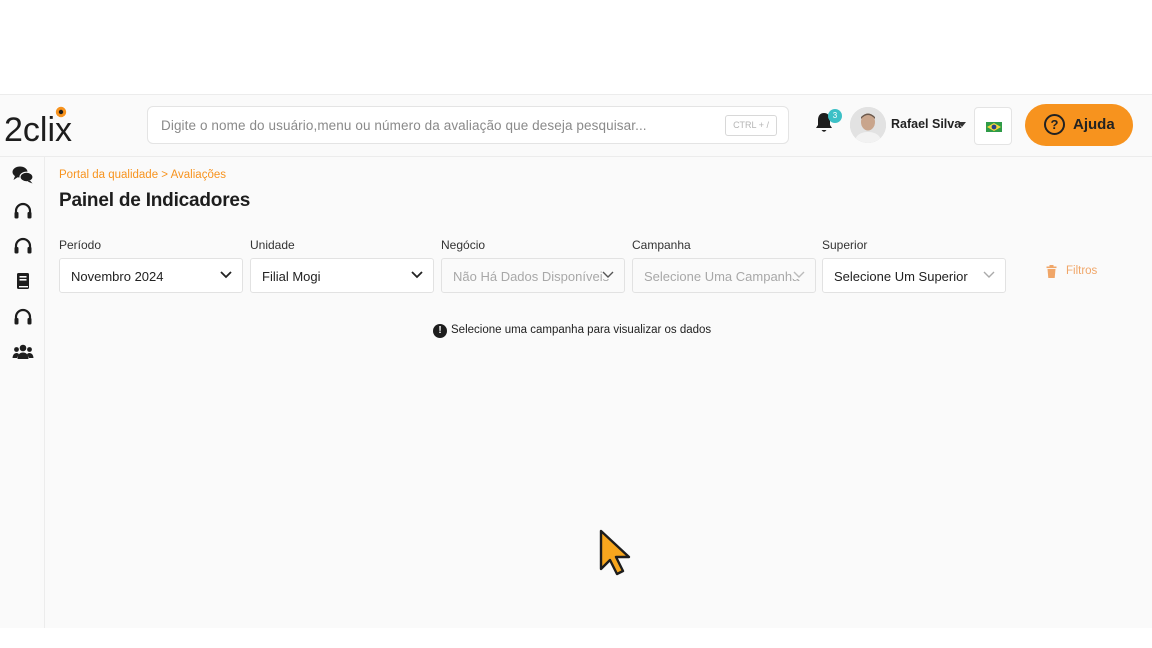 This screenshot has height=648, width=1152. Describe the element at coordinates (901, 276) in the screenshot. I see `superior-select-value: Selecione Um Superior` at that location.